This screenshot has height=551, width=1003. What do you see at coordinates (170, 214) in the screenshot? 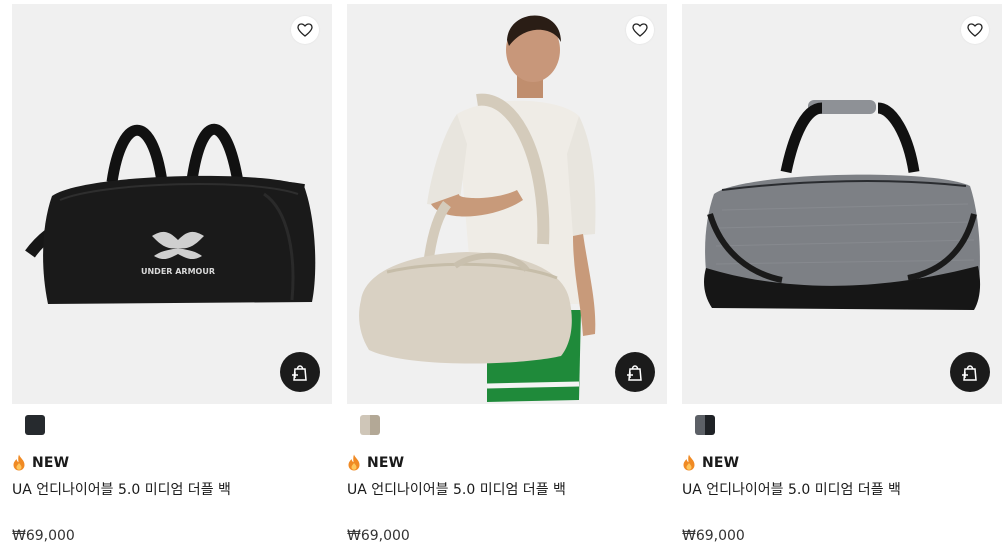
I see `black-duffel-bag-image: UNDER ARMOUR` at bounding box center [170, 214].